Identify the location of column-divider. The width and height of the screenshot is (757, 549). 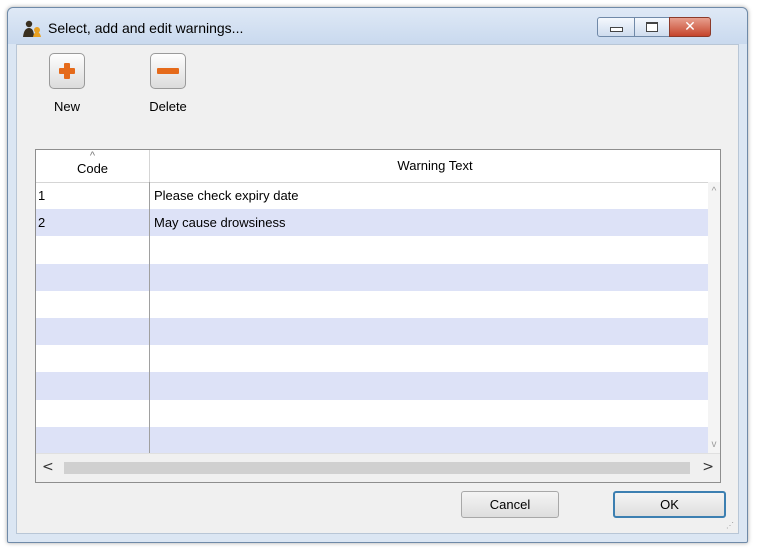
(149, 318).